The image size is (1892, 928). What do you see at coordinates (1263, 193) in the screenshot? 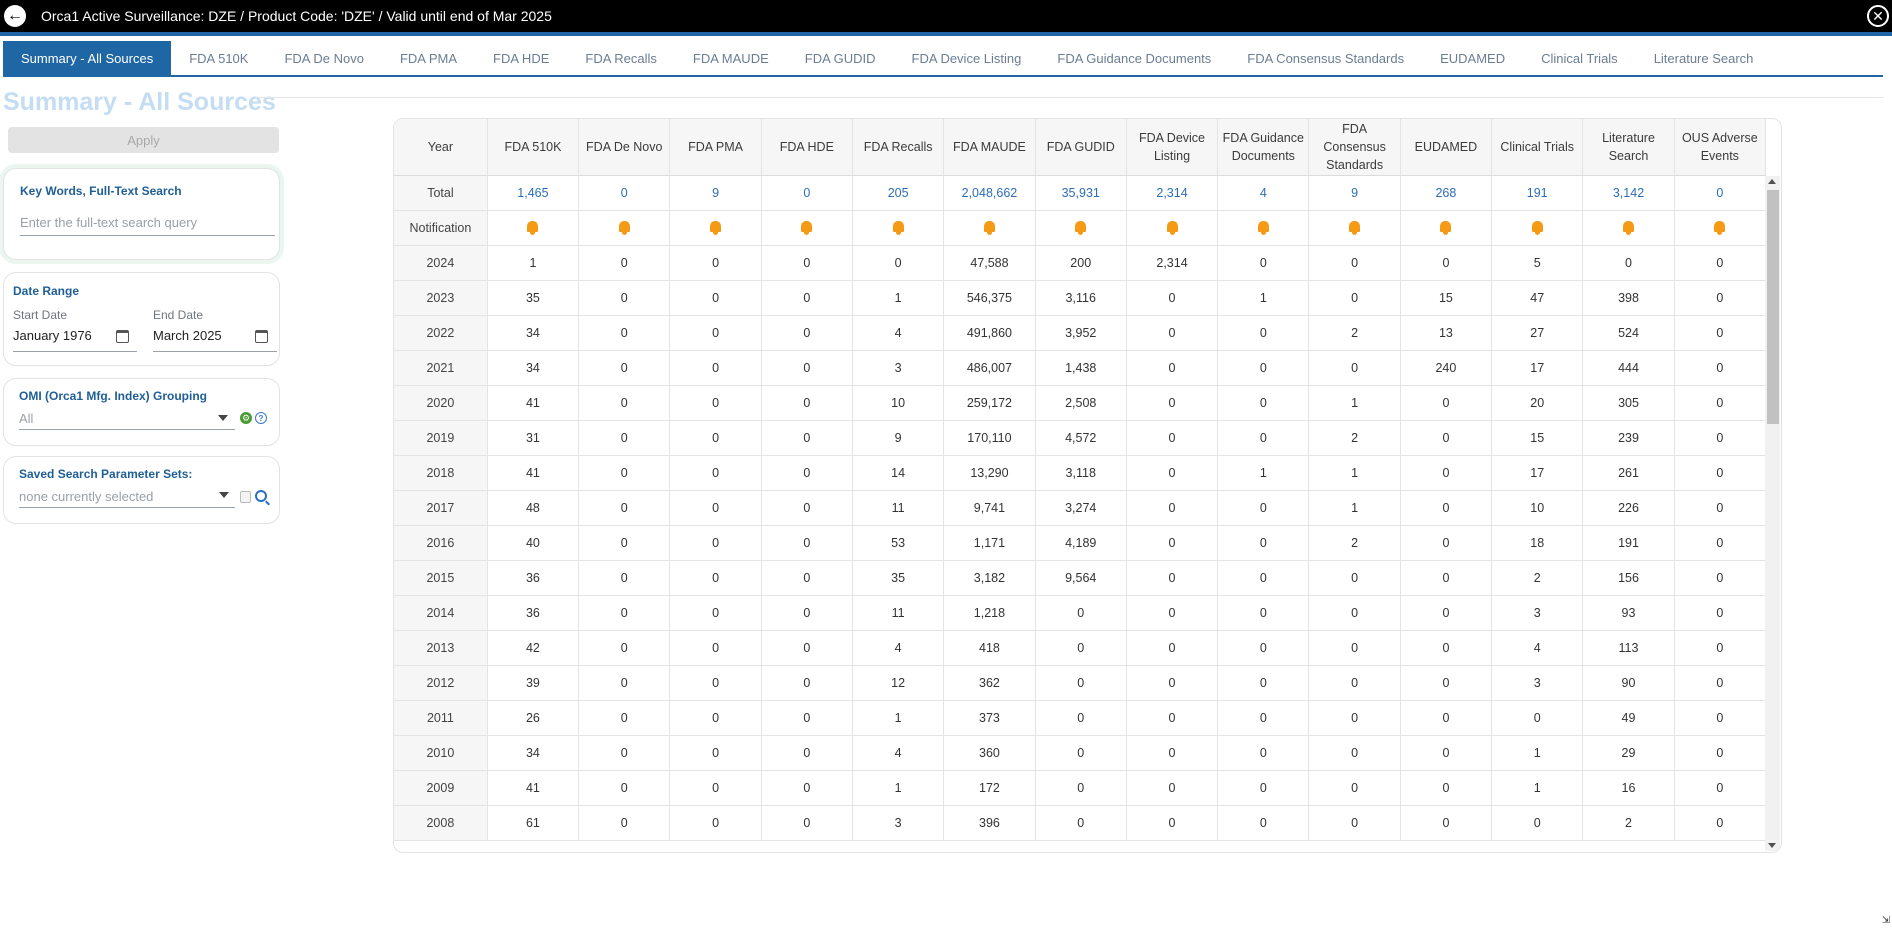
I see `total-cell: 4` at bounding box center [1263, 193].